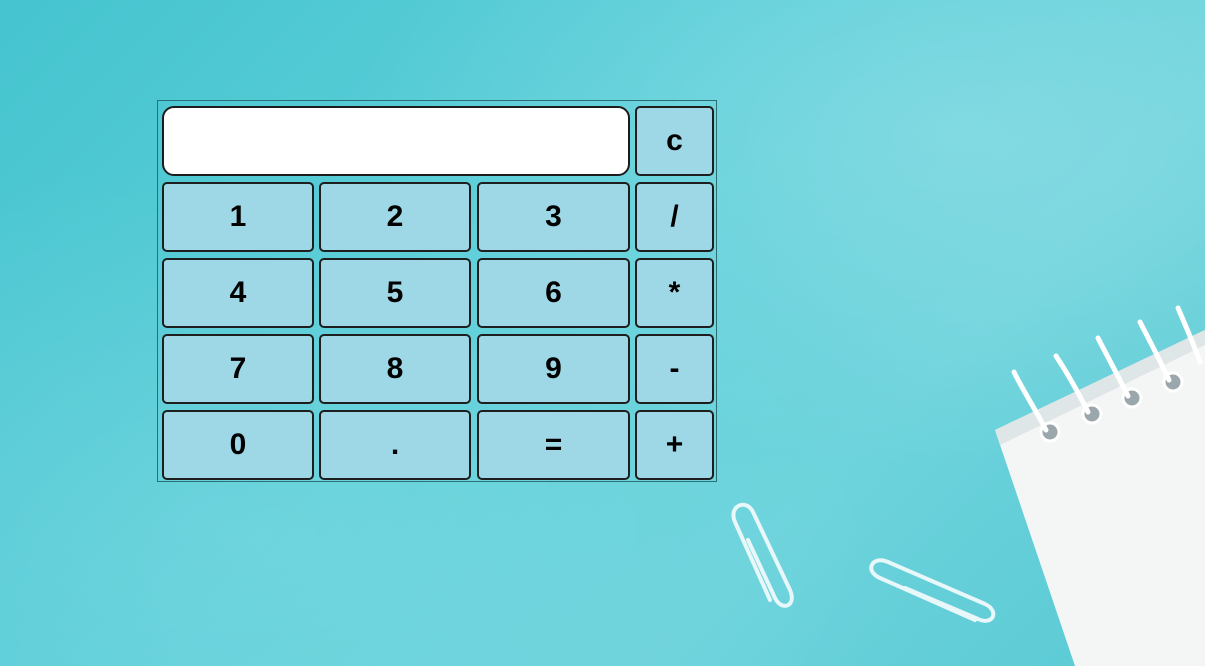 The width and height of the screenshot is (1205, 666). What do you see at coordinates (395, 293) in the screenshot?
I see `key-5-button: 5` at bounding box center [395, 293].